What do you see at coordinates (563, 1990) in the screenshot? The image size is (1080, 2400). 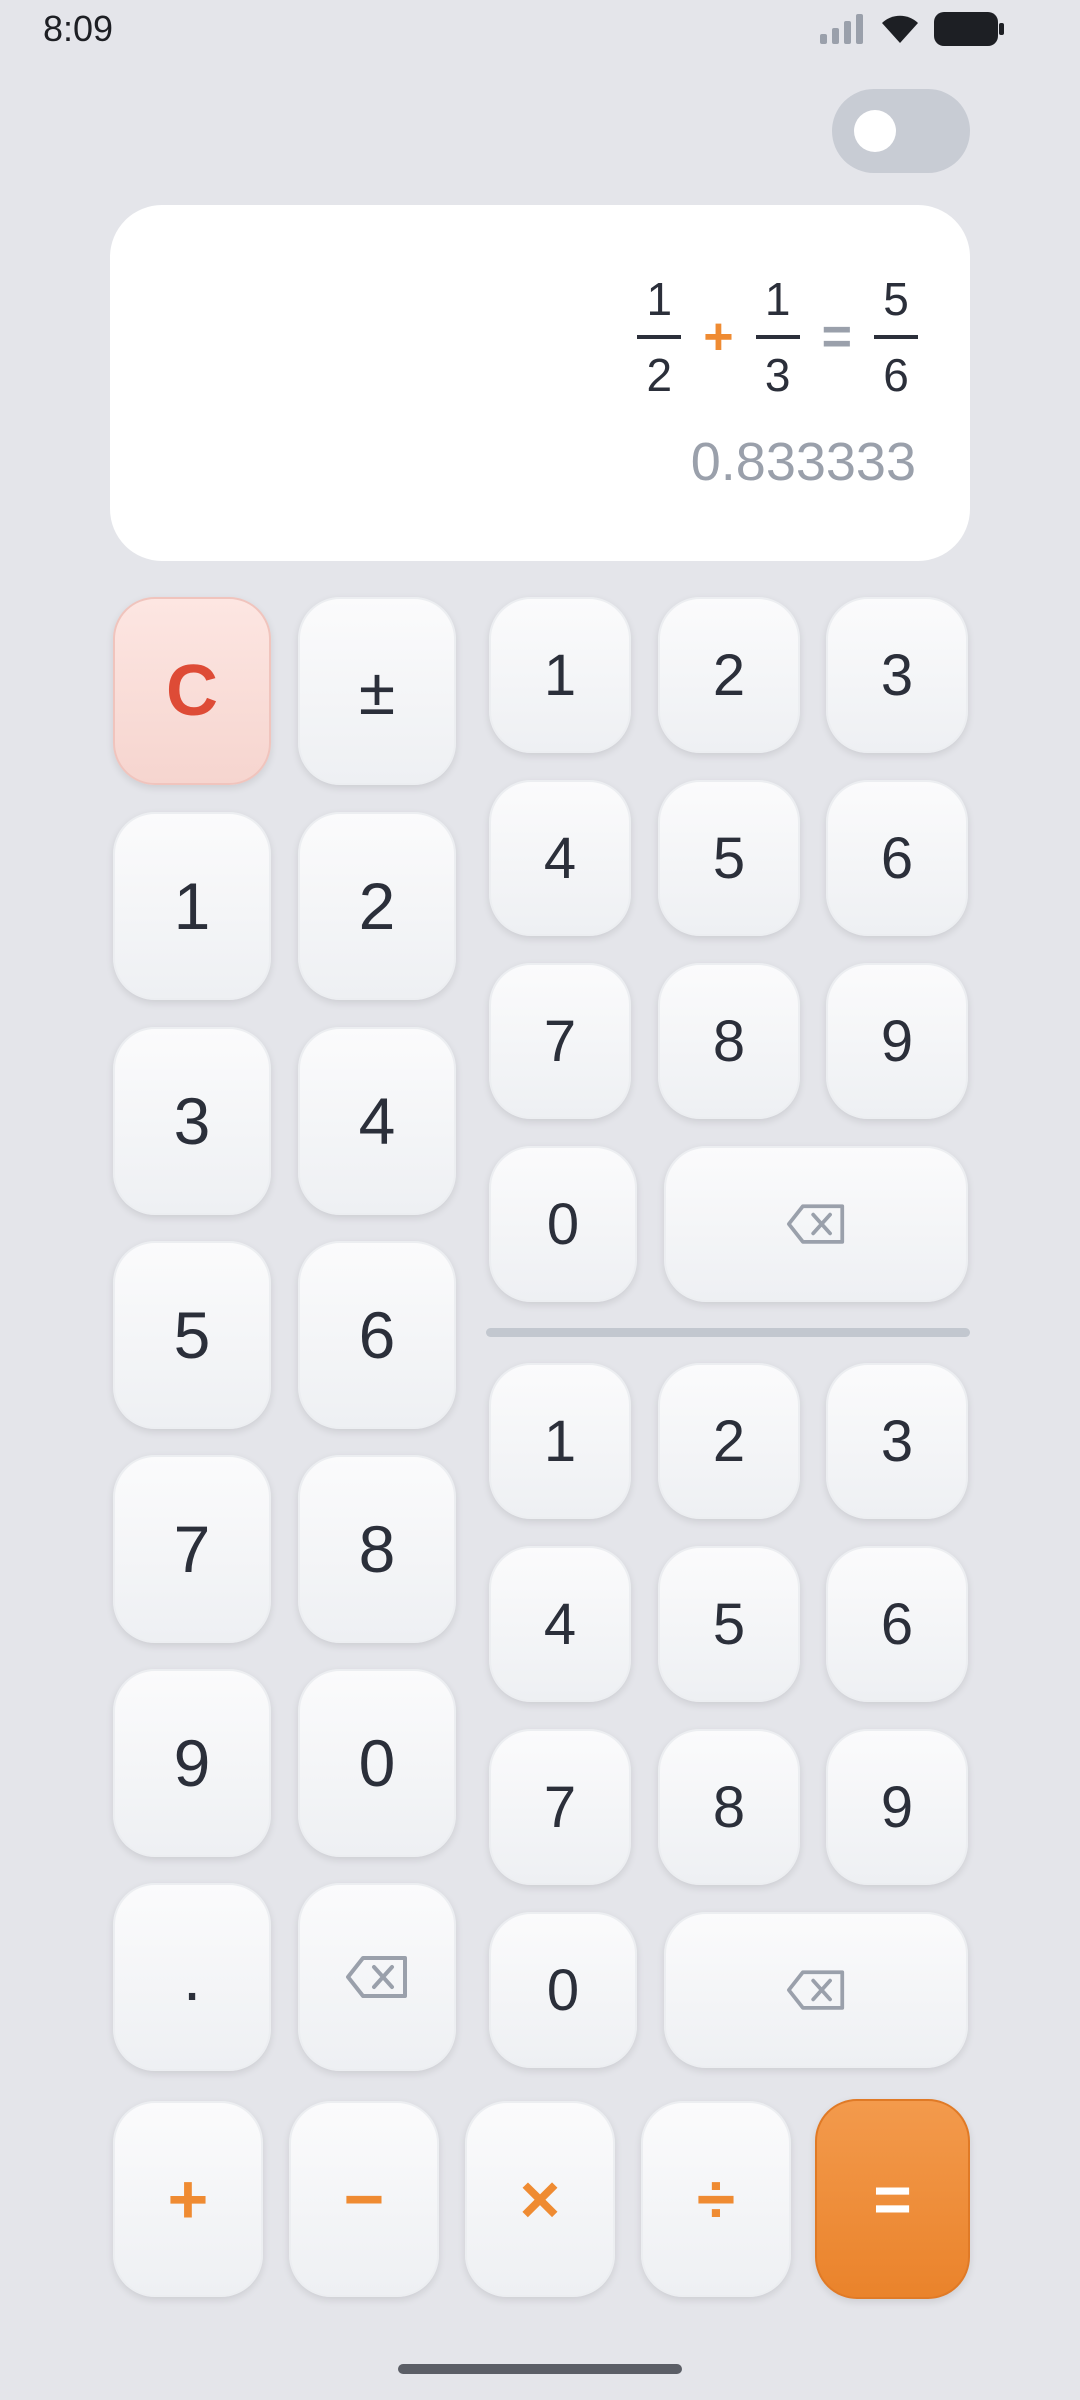 I see `denominator-key-0: 0` at bounding box center [563, 1990].